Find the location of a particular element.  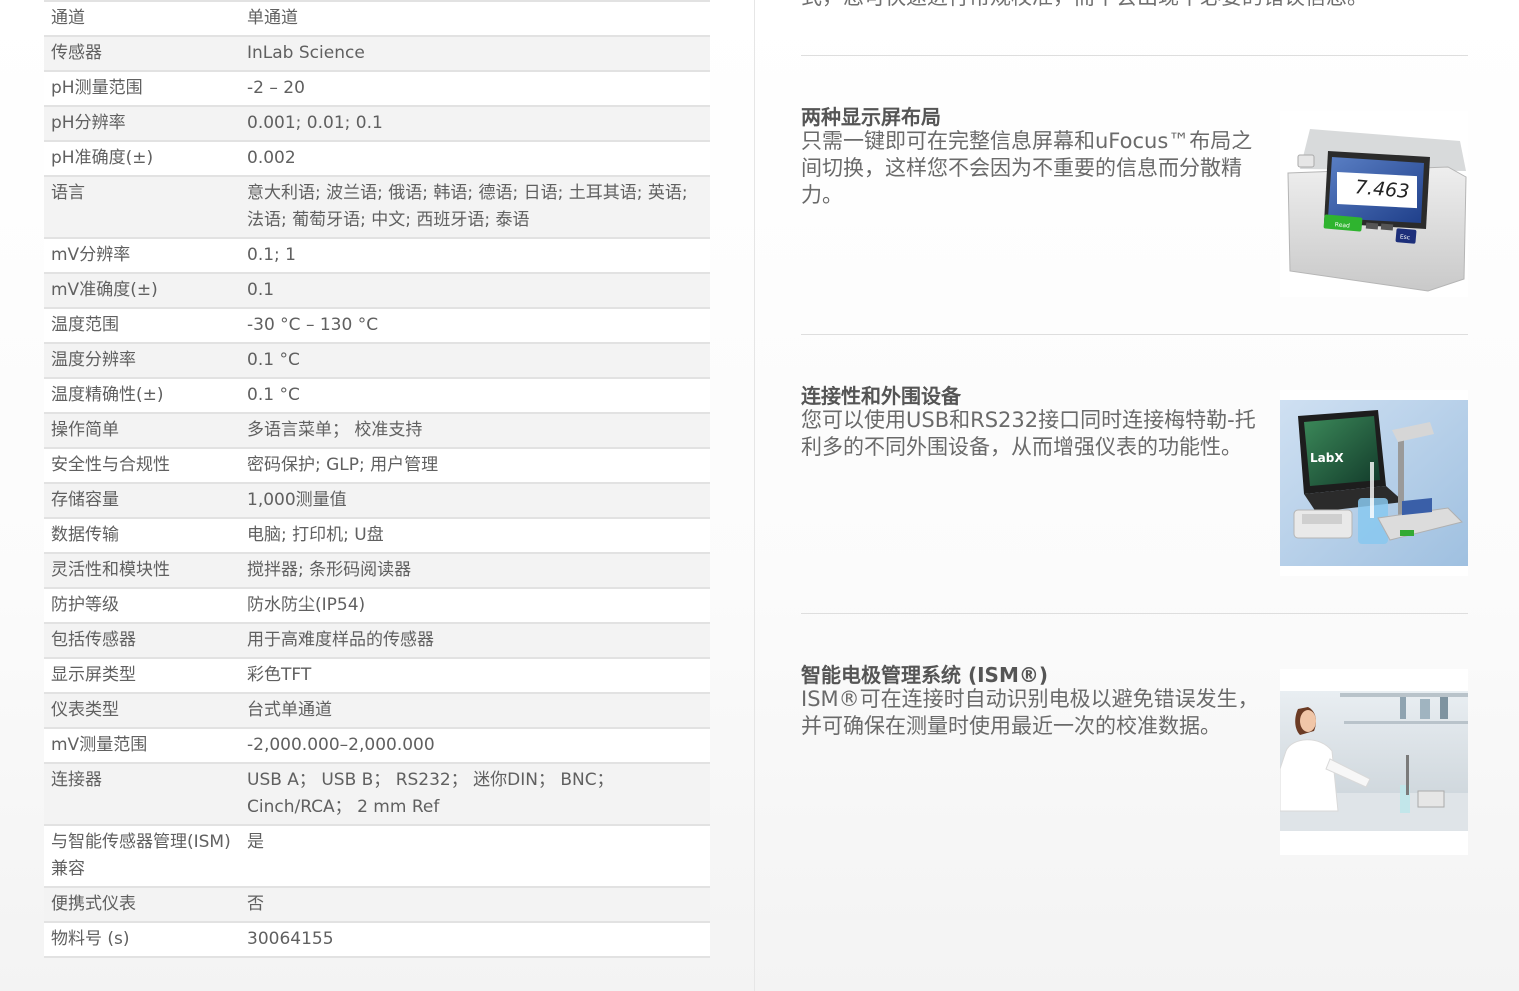

spec-label: 灵活性和模块性 is located at coordinates (110, 570).